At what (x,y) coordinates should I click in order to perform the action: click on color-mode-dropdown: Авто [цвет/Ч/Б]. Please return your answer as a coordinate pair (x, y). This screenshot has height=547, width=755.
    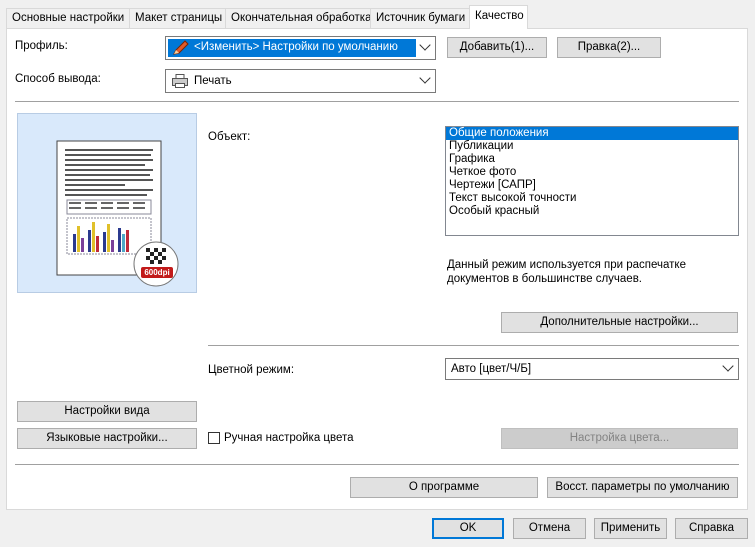
    Looking at the image, I should click on (592, 369).